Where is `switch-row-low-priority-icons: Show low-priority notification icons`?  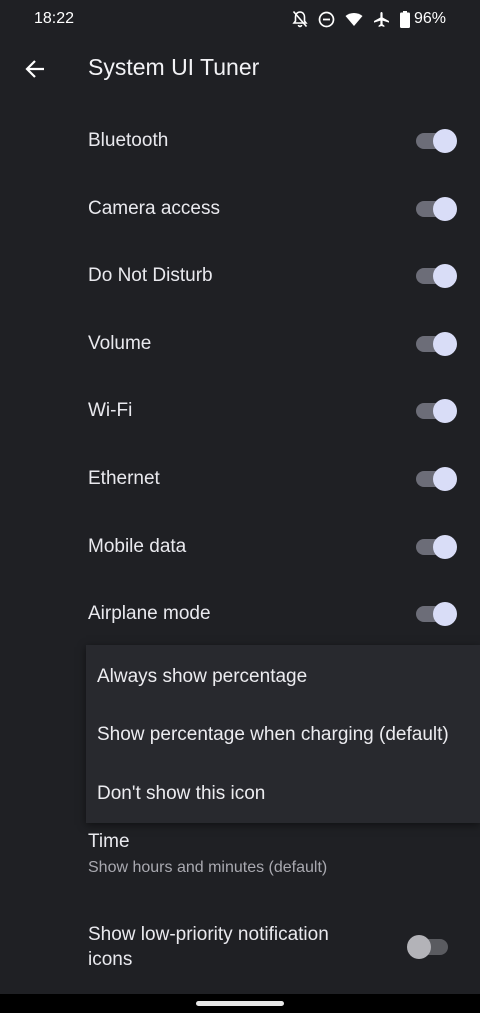 switch-row-low-priority-icons: Show low-priority notification icons is located at coordinates (240, 948).